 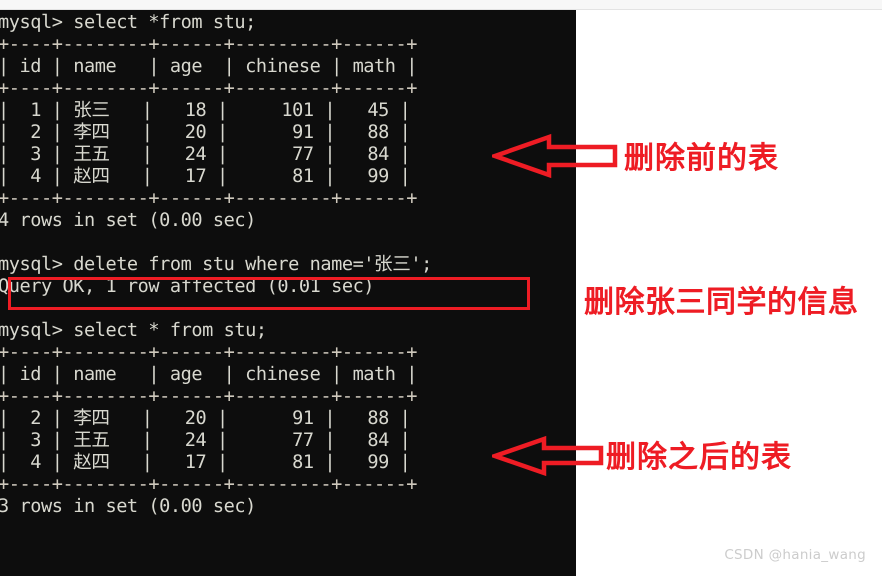 I want to click on result-status-after: 3 rows in set (0.00 sec), so click(x=128, y=506).